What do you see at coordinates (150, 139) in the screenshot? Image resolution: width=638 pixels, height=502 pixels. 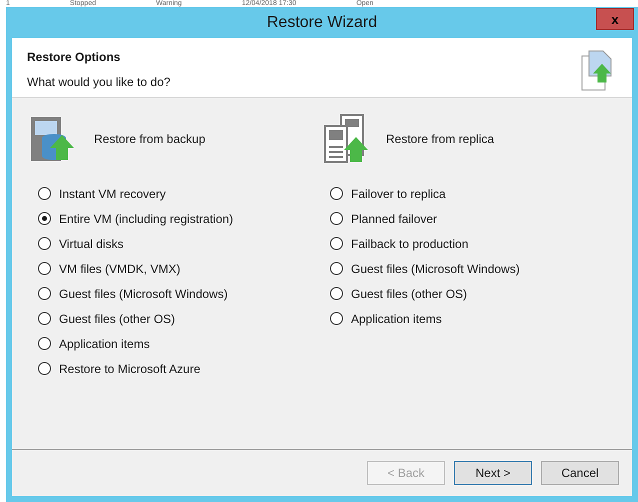 I see `group-title: Restore from backup` at bounding box center [150, 139].